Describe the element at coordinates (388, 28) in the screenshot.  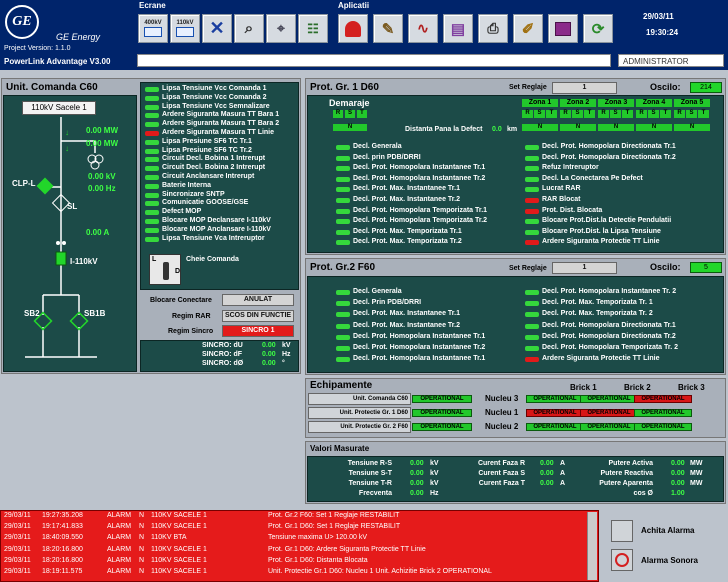
I see `events-app-button: ✎` at that location.